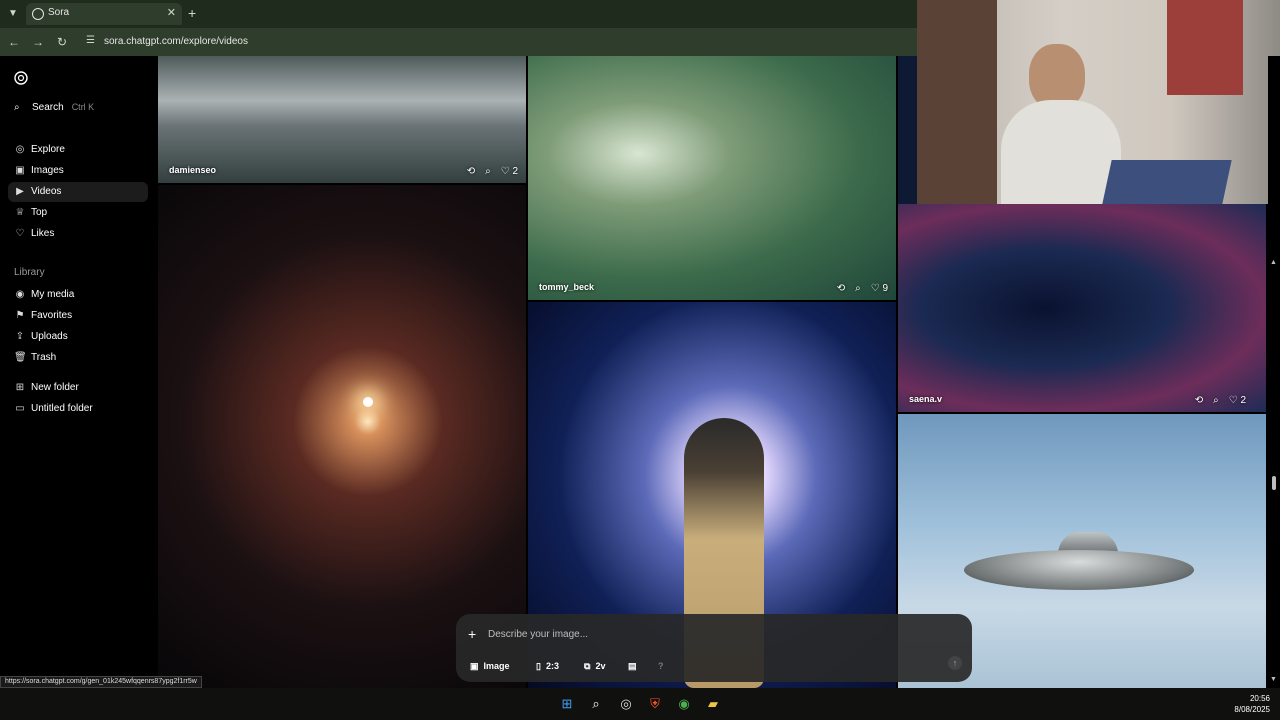  Describe the element at coordinates (684, 704) in the screenshot. I see `chrome-browser-icon: ◉` at that location.